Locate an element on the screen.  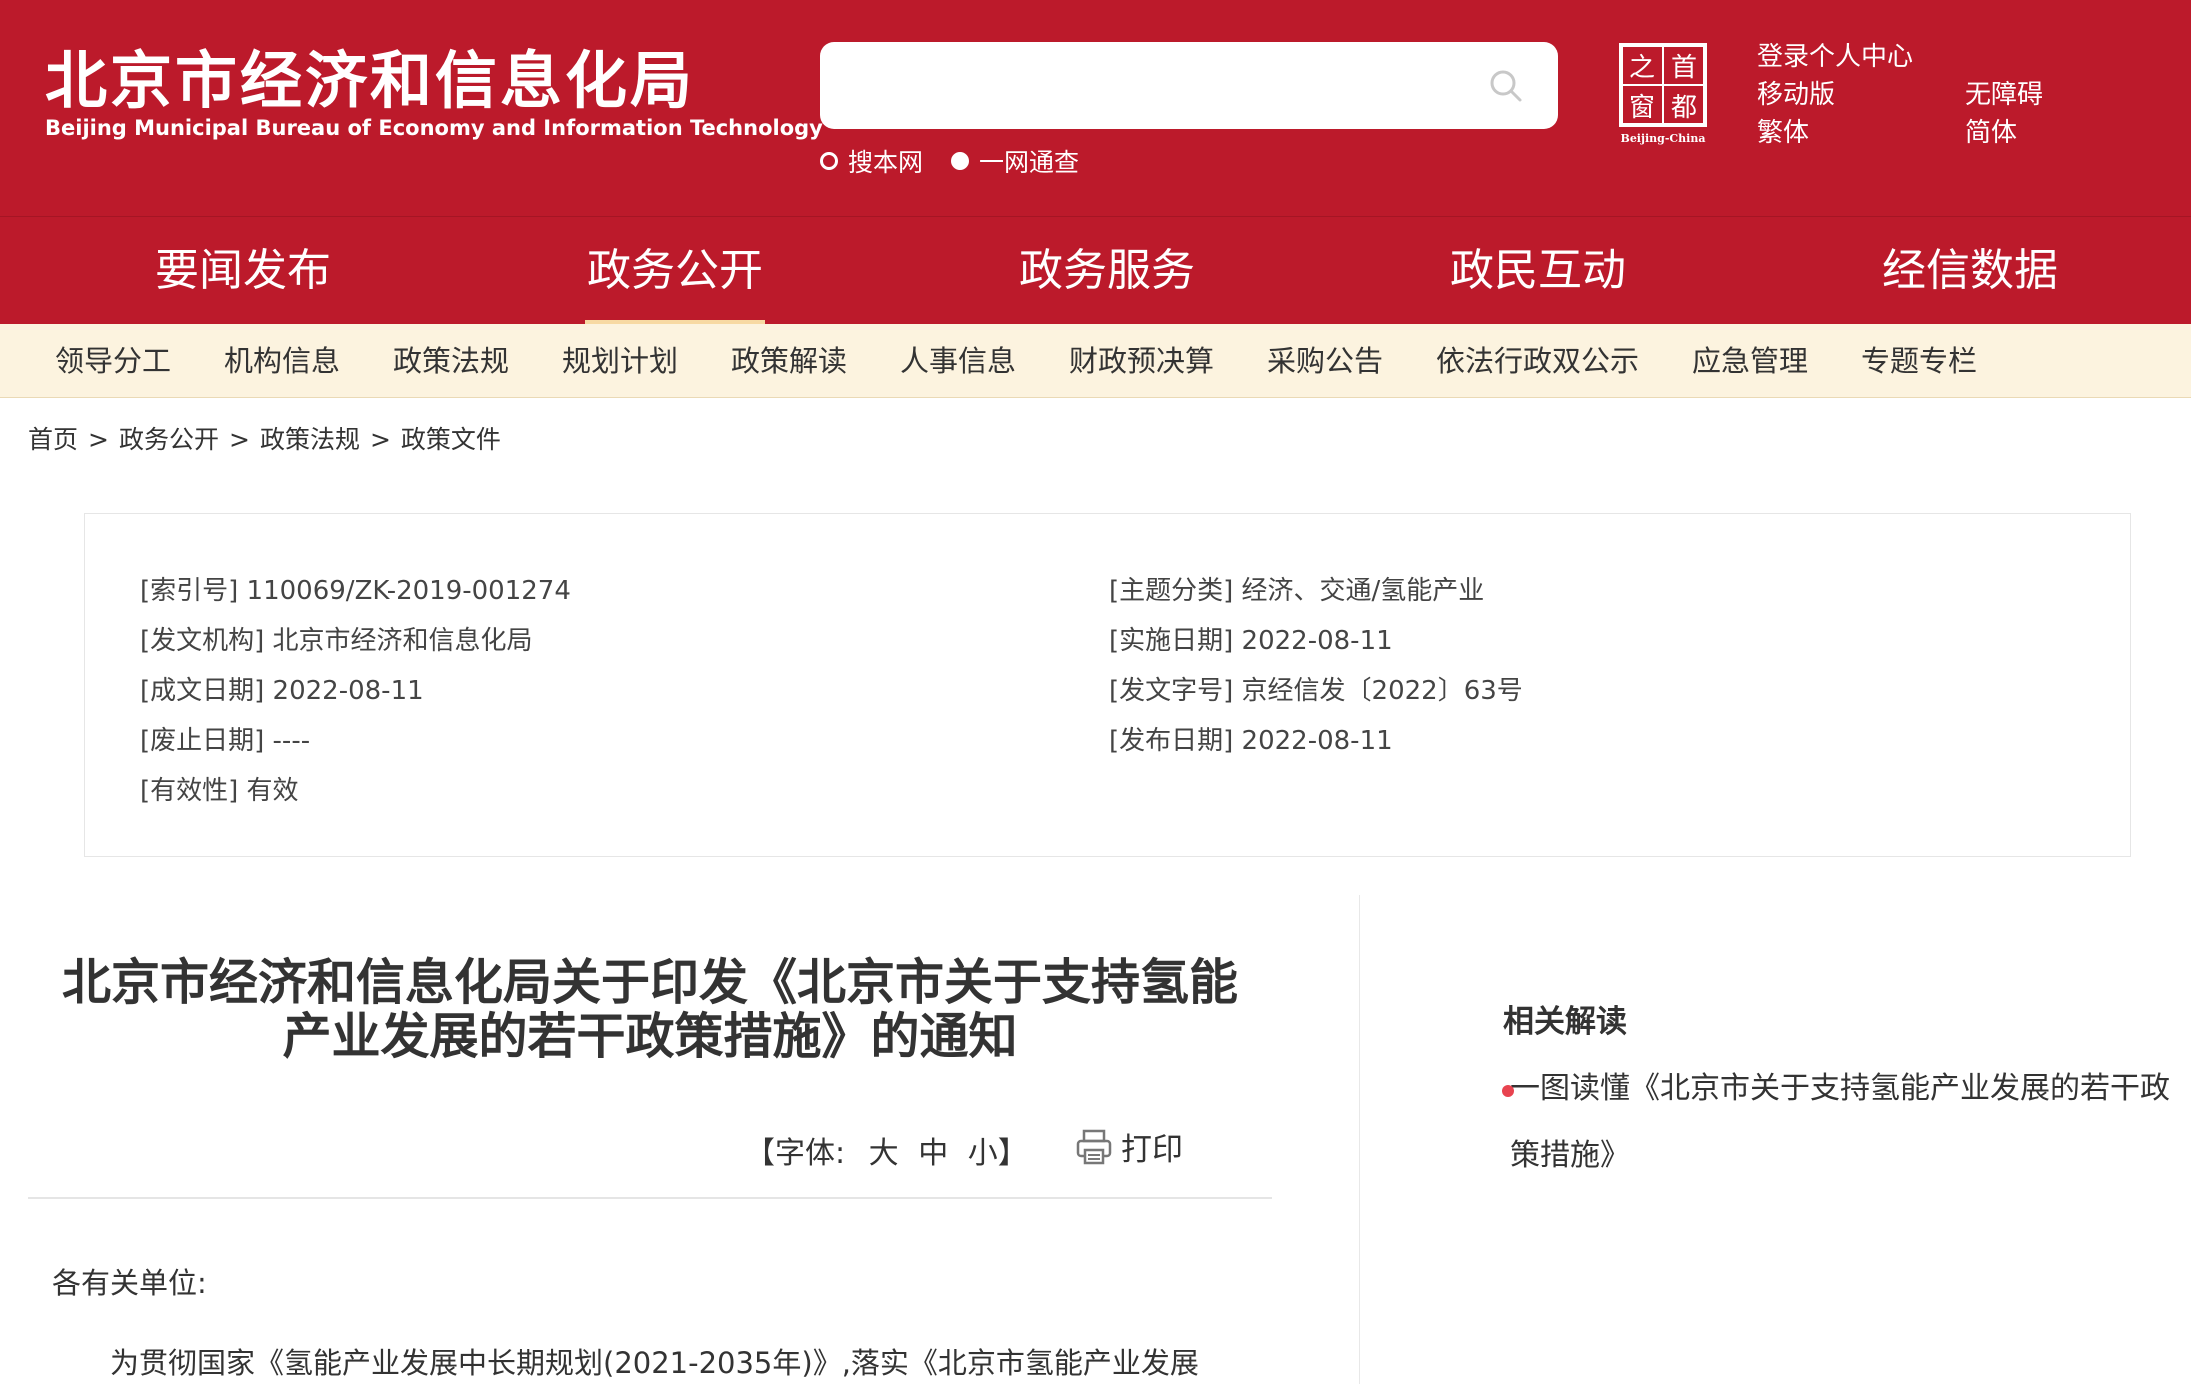
related-interpretation-link: 一图读懂《北京市关于支持氢能产业发展的若干政策措施》 is located at coordinates (1836, 1122).